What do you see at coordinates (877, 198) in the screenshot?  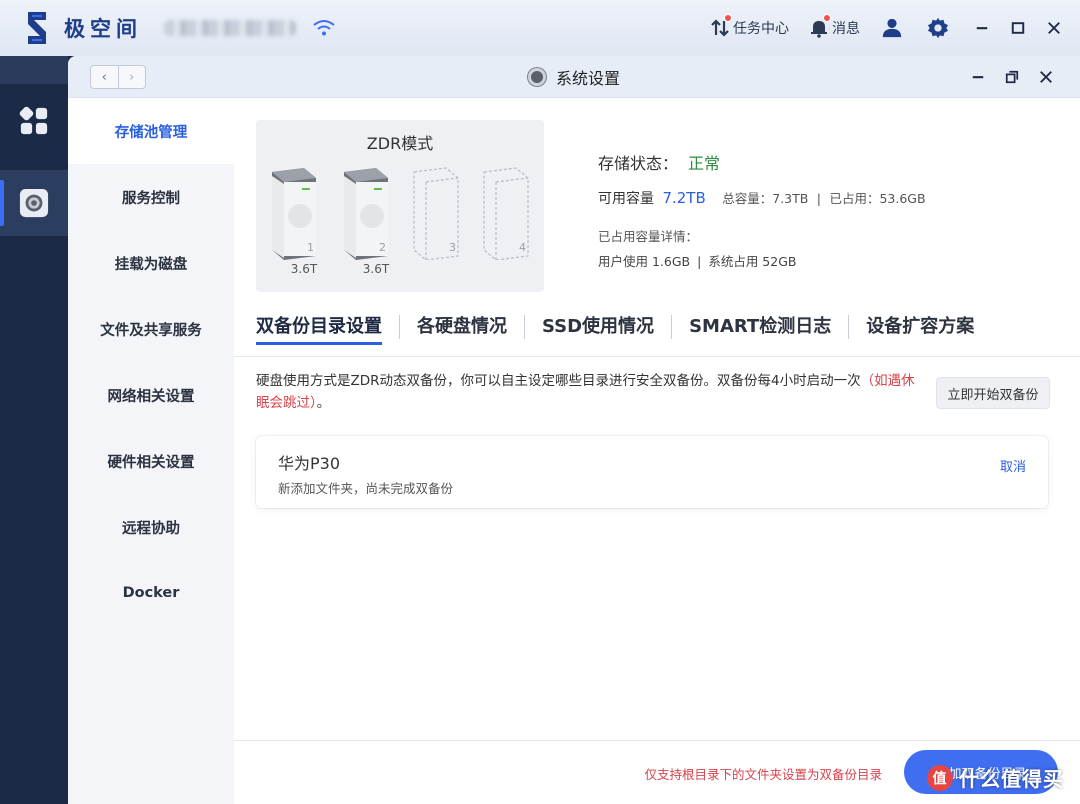 I see `used-capacity: 已占用：53.6GB` at bounding box center [877, 198].